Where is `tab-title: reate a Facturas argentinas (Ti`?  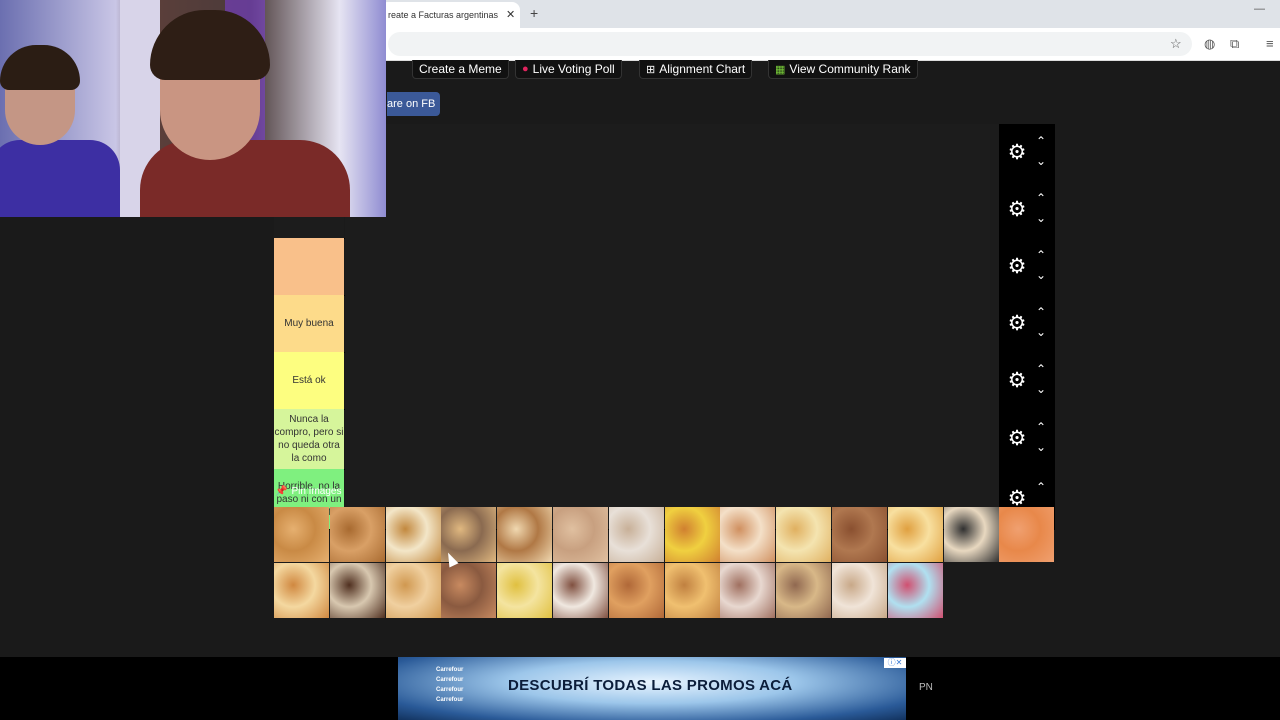 tab-title: reate a Facturas argentinas (Ti is located at coordinates (444, 15).